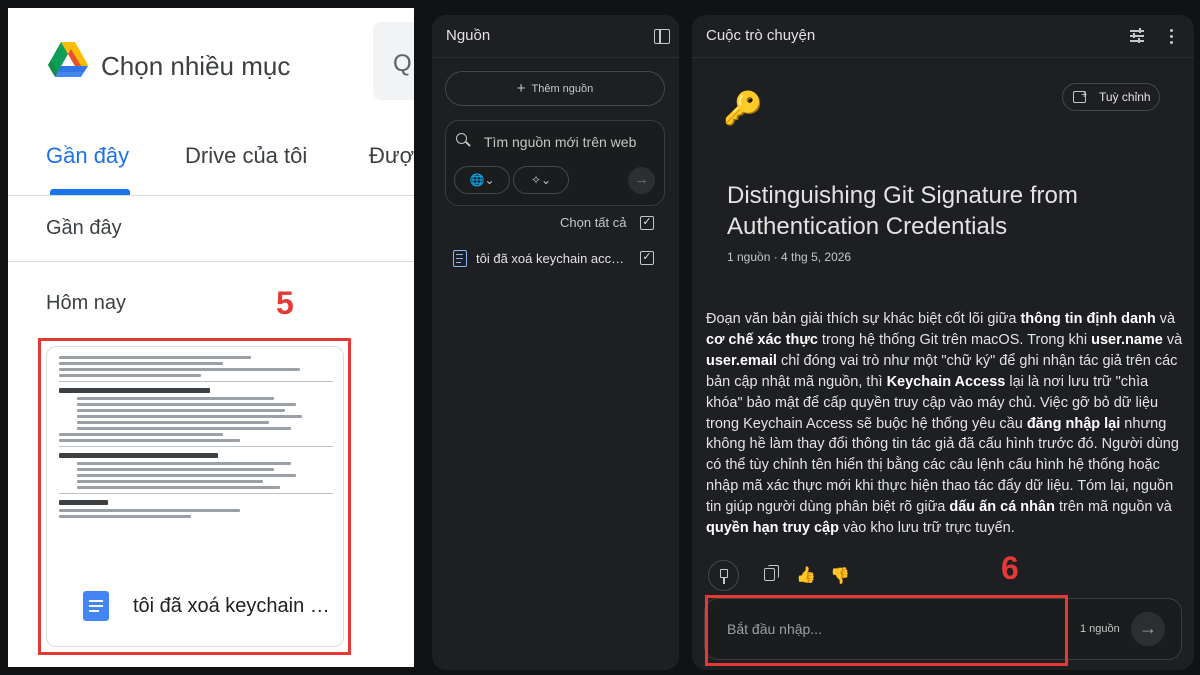 This screenshot has height=675, width=1200. What do you see at coordinates (762, 339) in the screenshot?
I see `summary-bold-text: cơ chế xác thực` at bounding box center [762, 339].